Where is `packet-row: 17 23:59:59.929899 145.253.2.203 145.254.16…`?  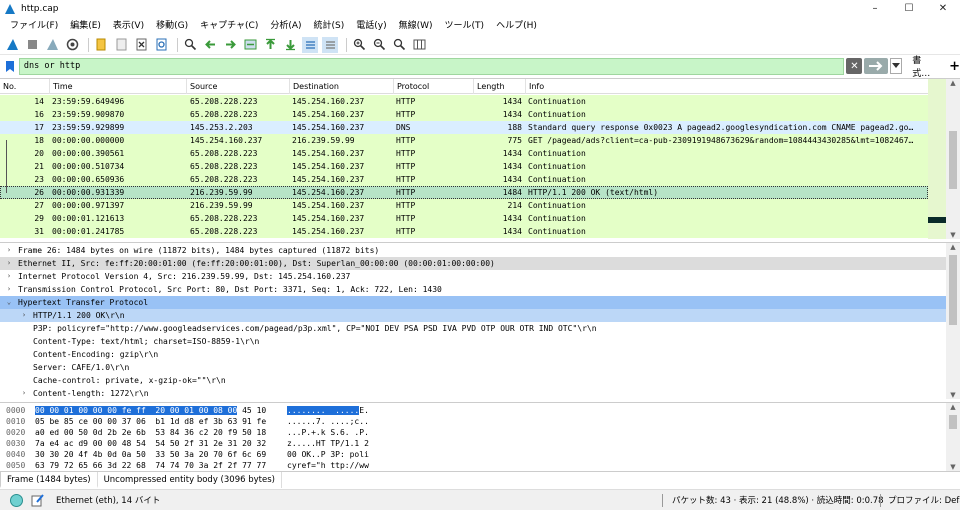
packet-row: 17 23:59:59.929899 145.253.2.203 145.254.16… is located at coordinates (464, 127).